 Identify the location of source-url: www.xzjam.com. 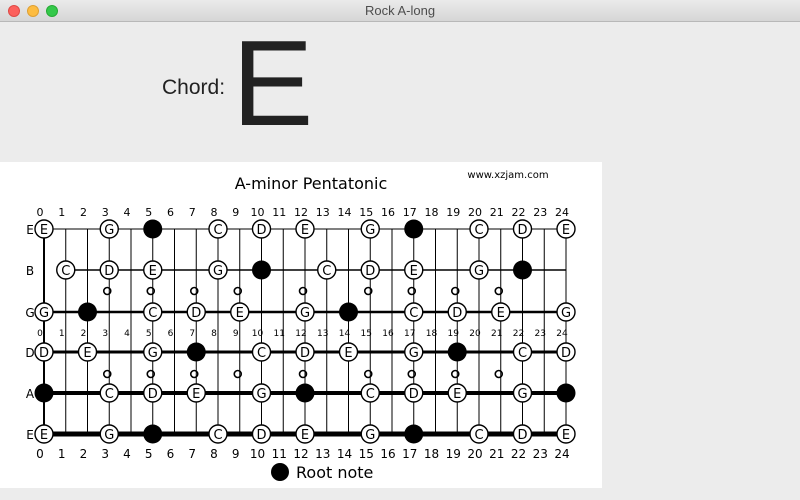
(507, 175).